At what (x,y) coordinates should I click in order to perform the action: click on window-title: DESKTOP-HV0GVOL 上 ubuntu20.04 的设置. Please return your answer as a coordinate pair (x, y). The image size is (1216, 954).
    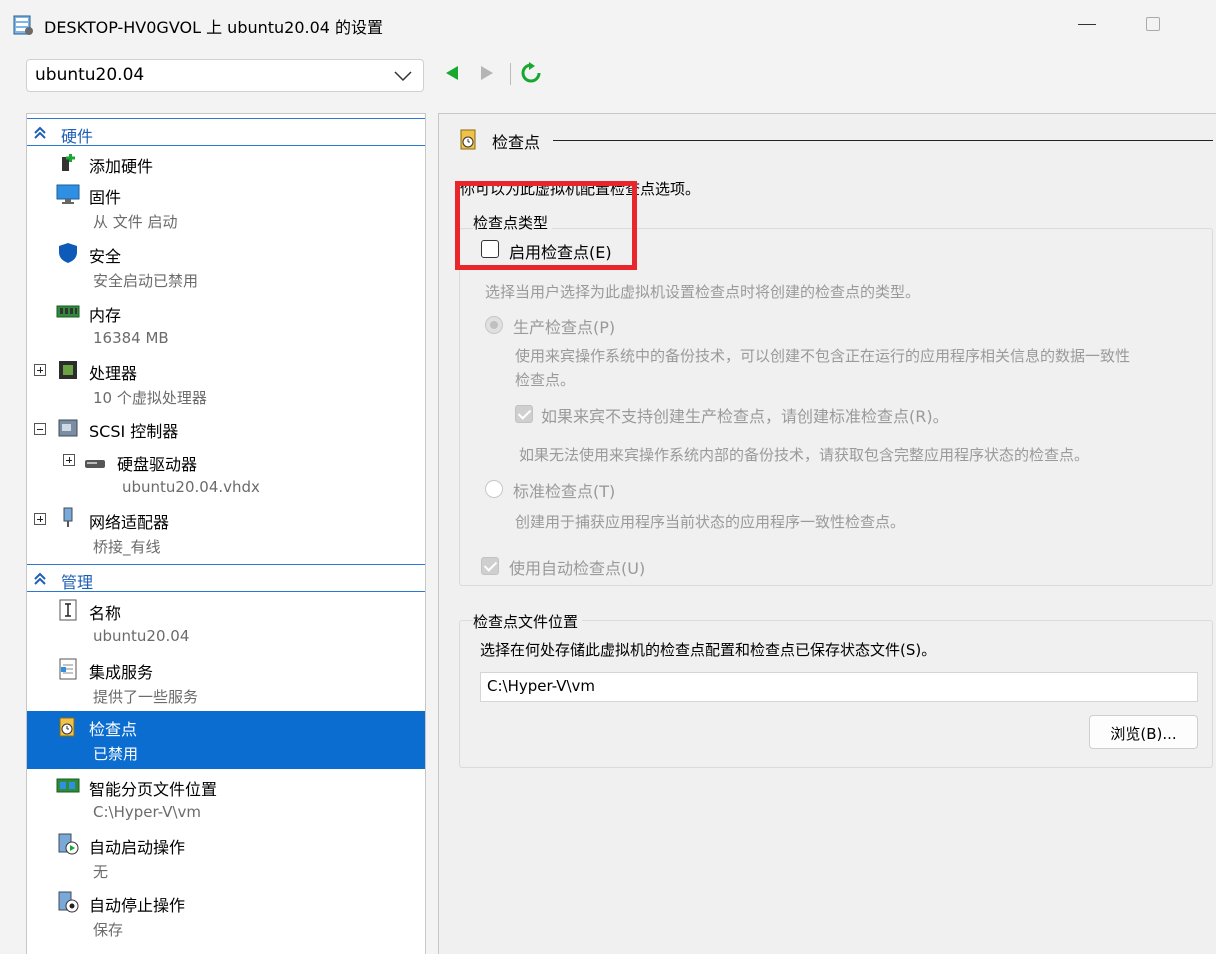
    Looking at the image, I should click on (214, 27).